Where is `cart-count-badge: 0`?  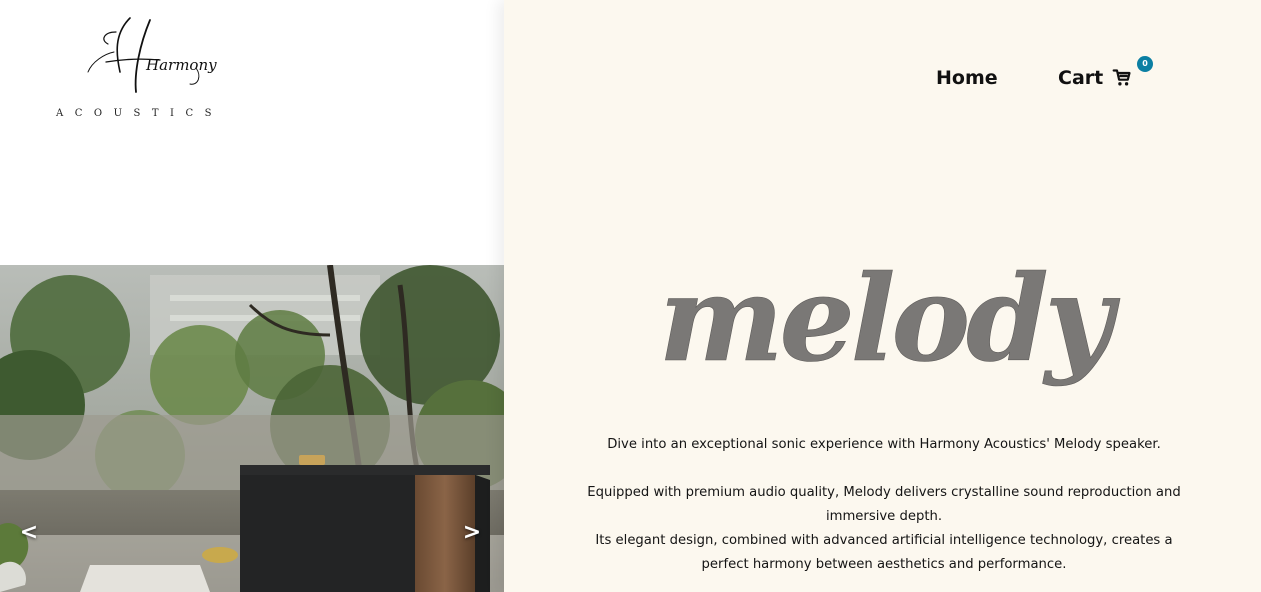
cart-count-badge: 0 is located at coordinates (1145, 64).